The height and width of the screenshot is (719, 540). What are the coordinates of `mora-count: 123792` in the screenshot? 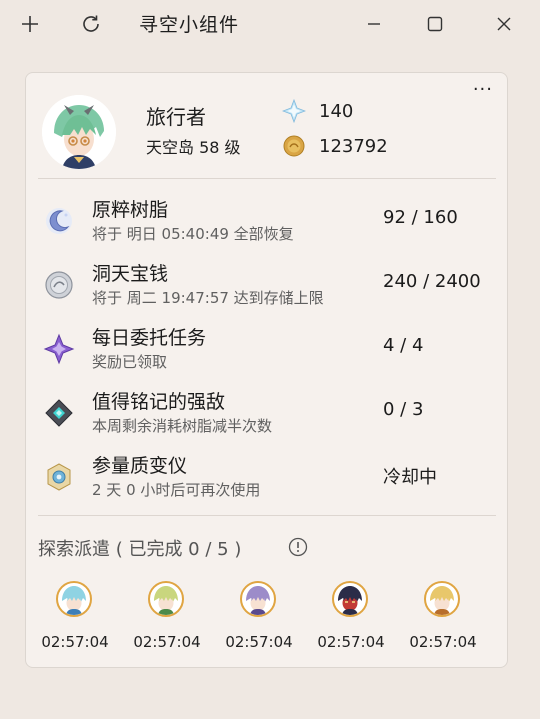 It's located at (353, 146).